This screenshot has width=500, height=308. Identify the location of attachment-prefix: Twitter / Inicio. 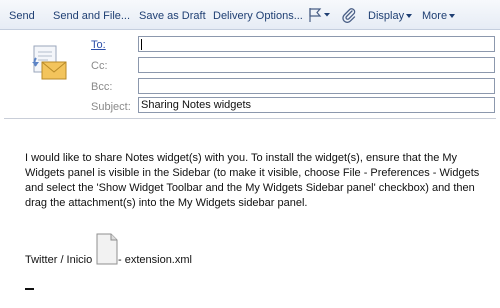
(59, 260).